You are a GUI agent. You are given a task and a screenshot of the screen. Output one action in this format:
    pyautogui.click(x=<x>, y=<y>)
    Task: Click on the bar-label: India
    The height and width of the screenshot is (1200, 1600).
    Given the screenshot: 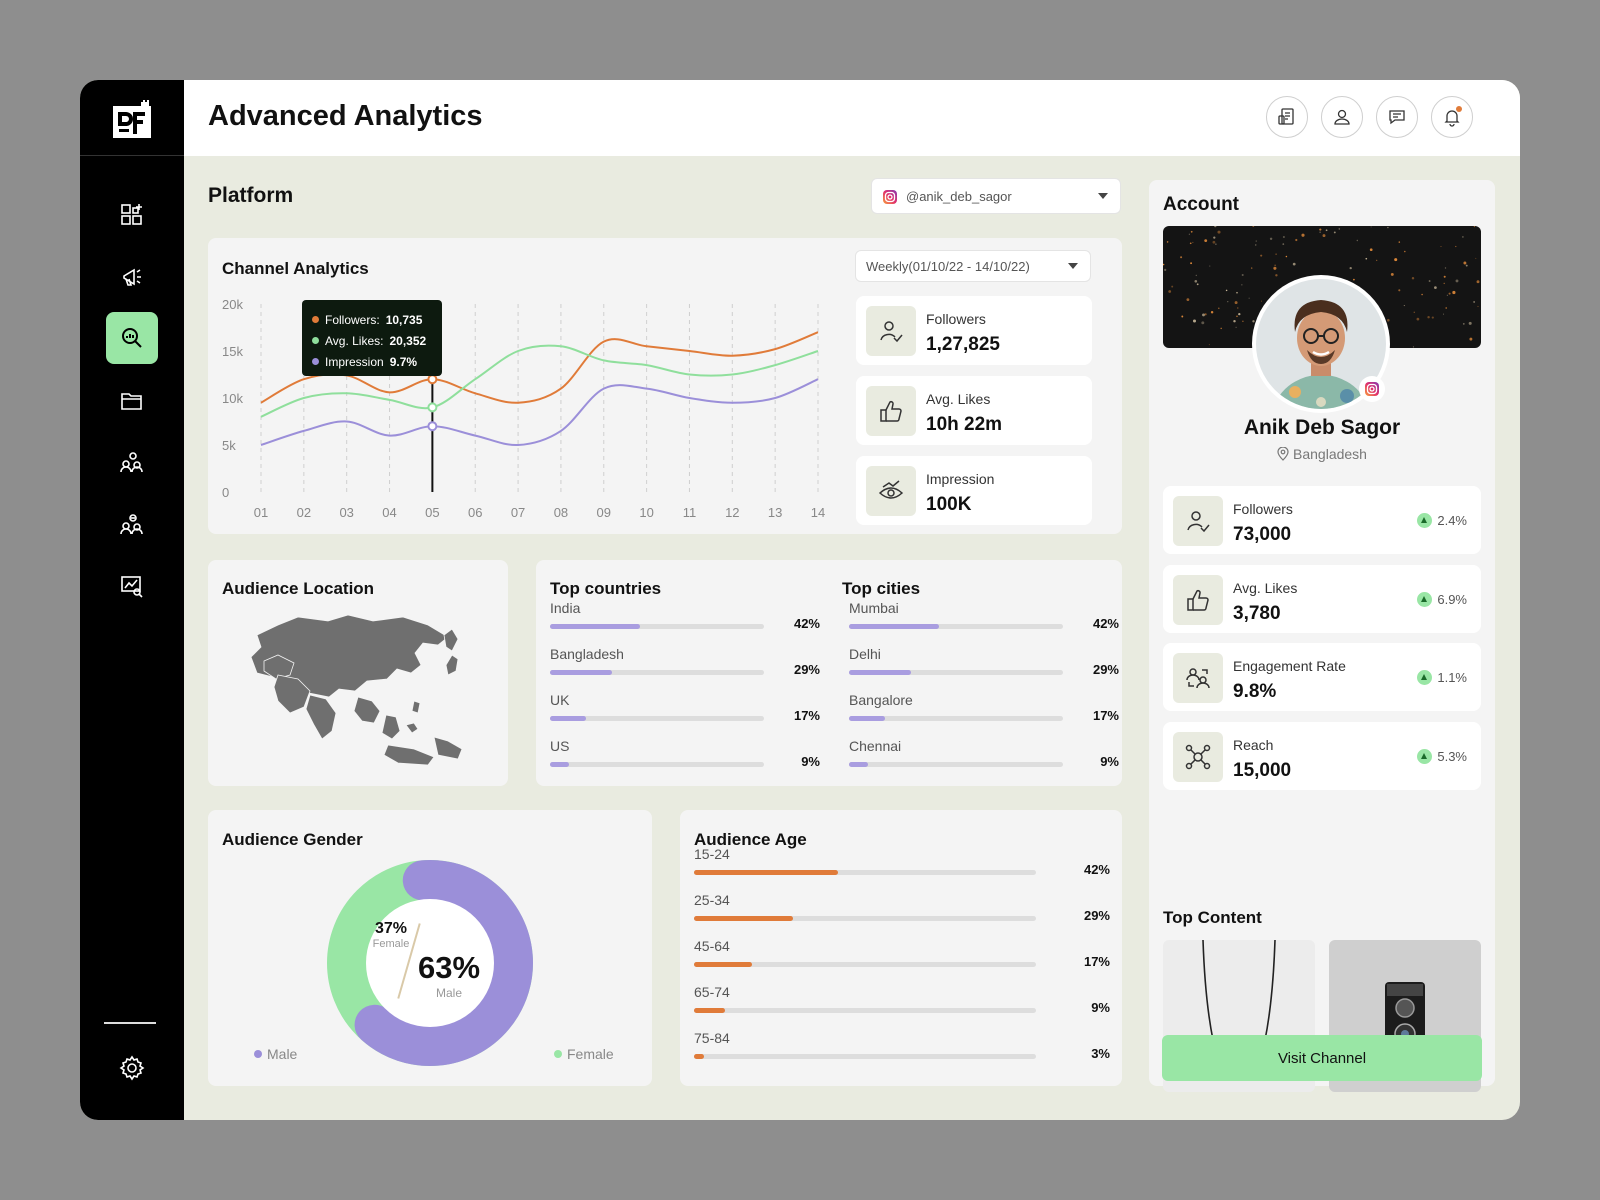 What is the action you would take?
    pyautogui.click(x=565, y=608)
    